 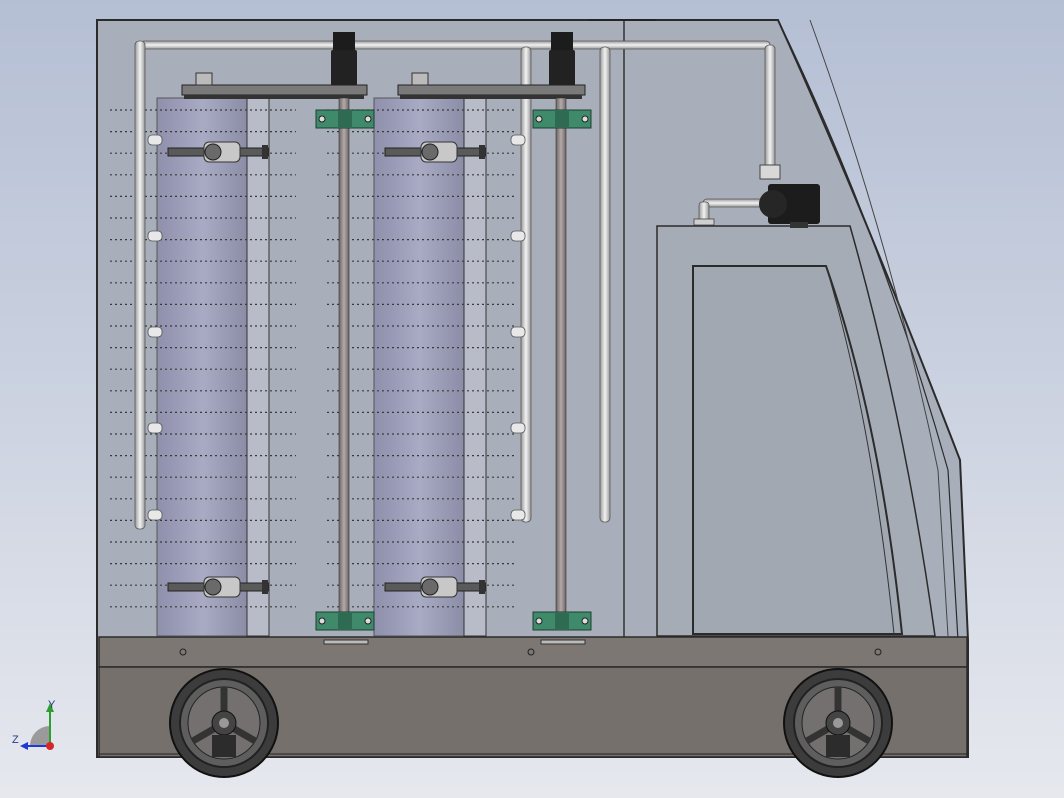 What do you see at coordinates (15, 740) in the screenshot?
I see `axis-z-label: Z` at bounding box center [15, 740].